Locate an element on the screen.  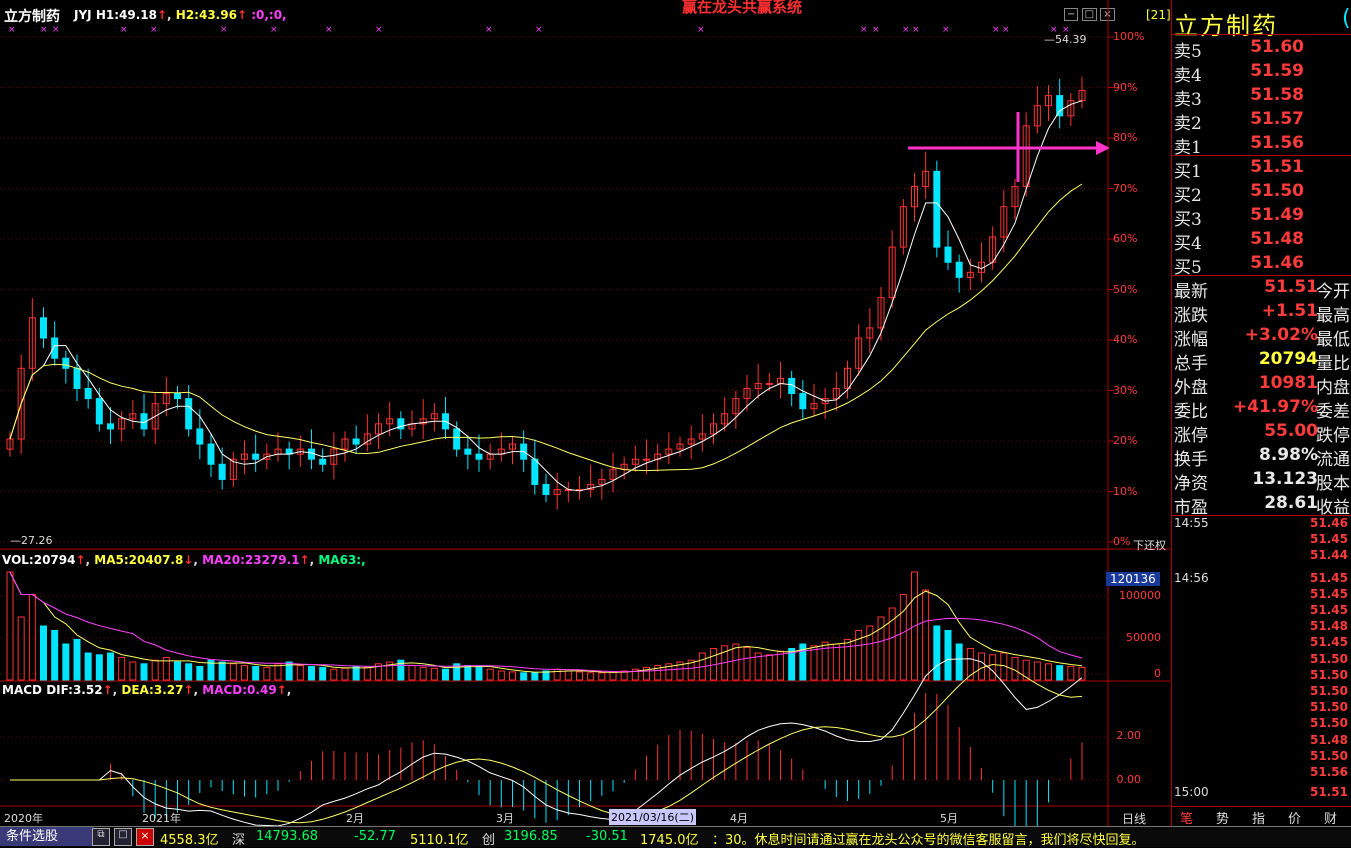
sell-price: 51.56 is located at coordinates (1277, 143).